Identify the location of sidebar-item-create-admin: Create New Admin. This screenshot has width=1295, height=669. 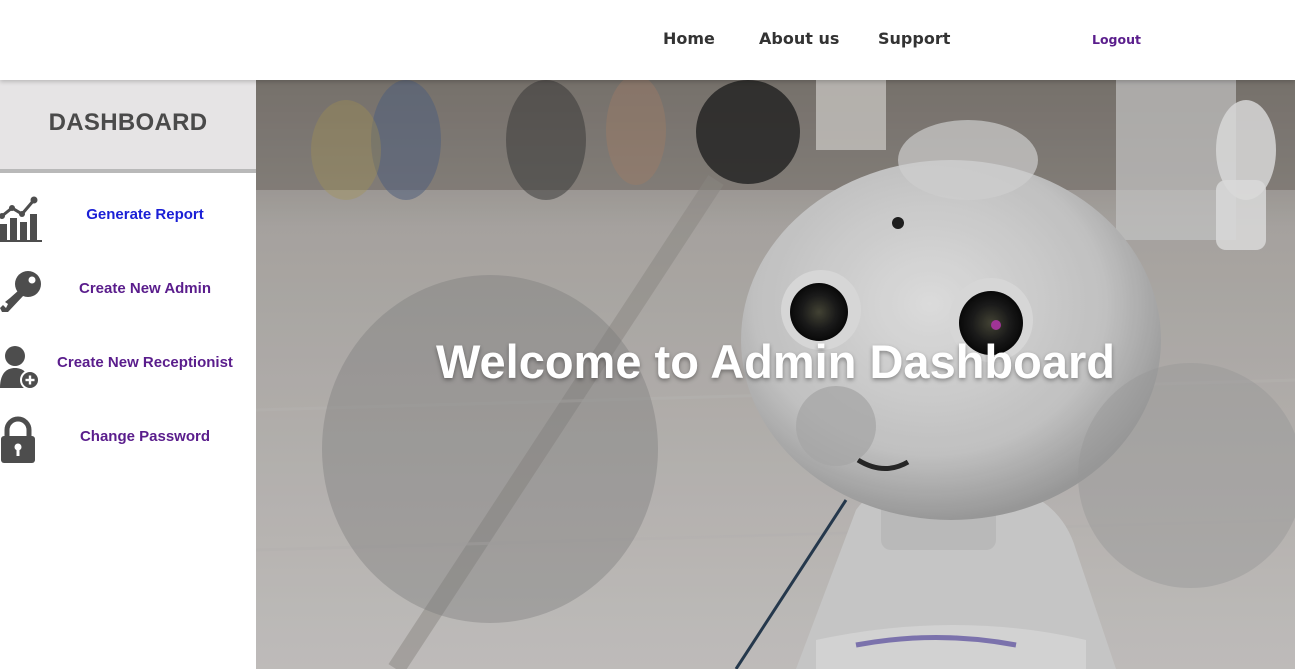
(128, 290).